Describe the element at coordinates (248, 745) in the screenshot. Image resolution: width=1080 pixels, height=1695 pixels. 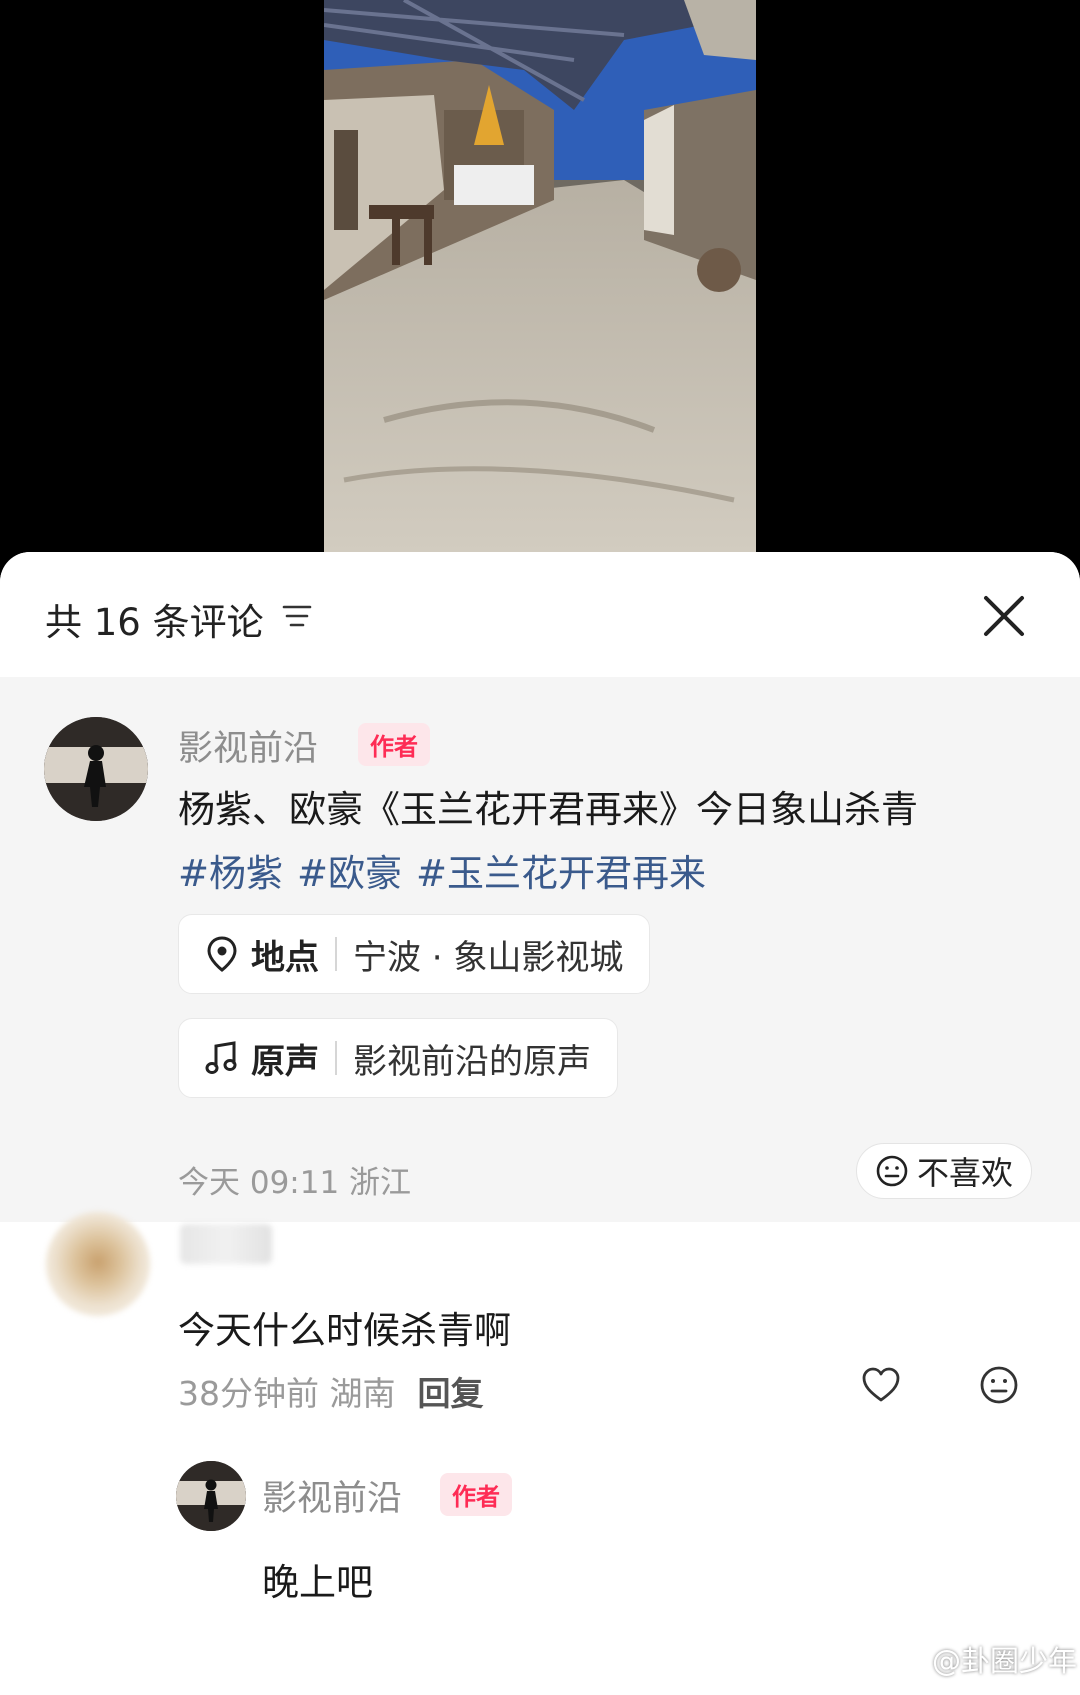
I see `author-username: 影视前沿` at that location.